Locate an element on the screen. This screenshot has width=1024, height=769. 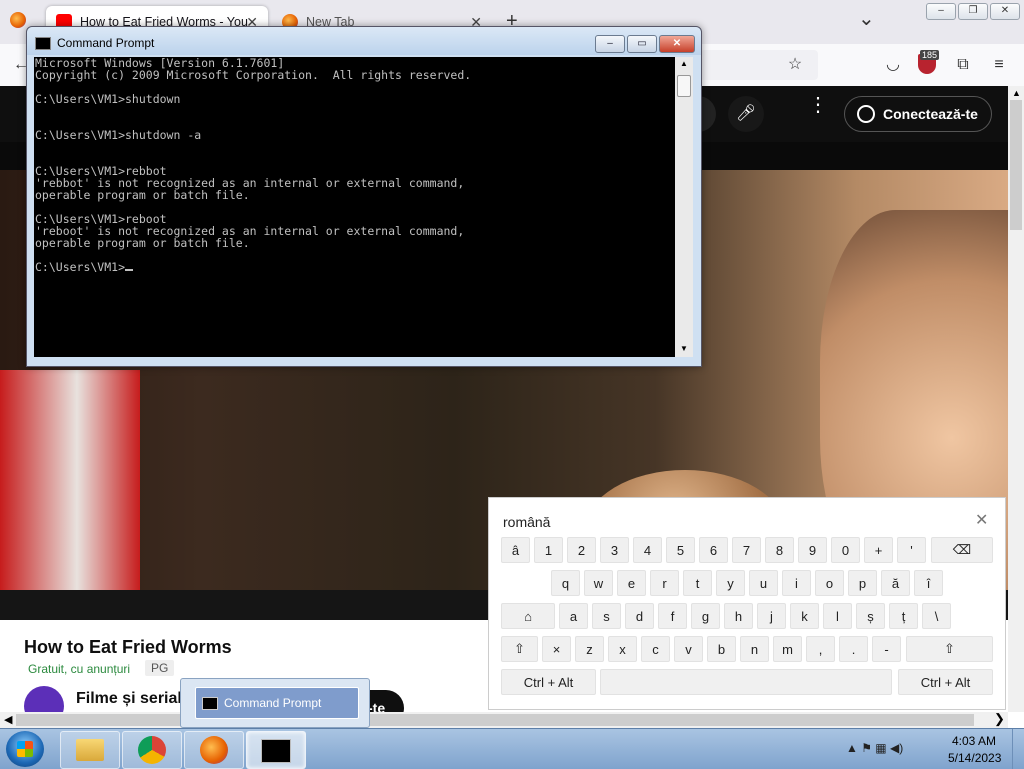
close-icon: ✕ is located at coordinates (981, 520).